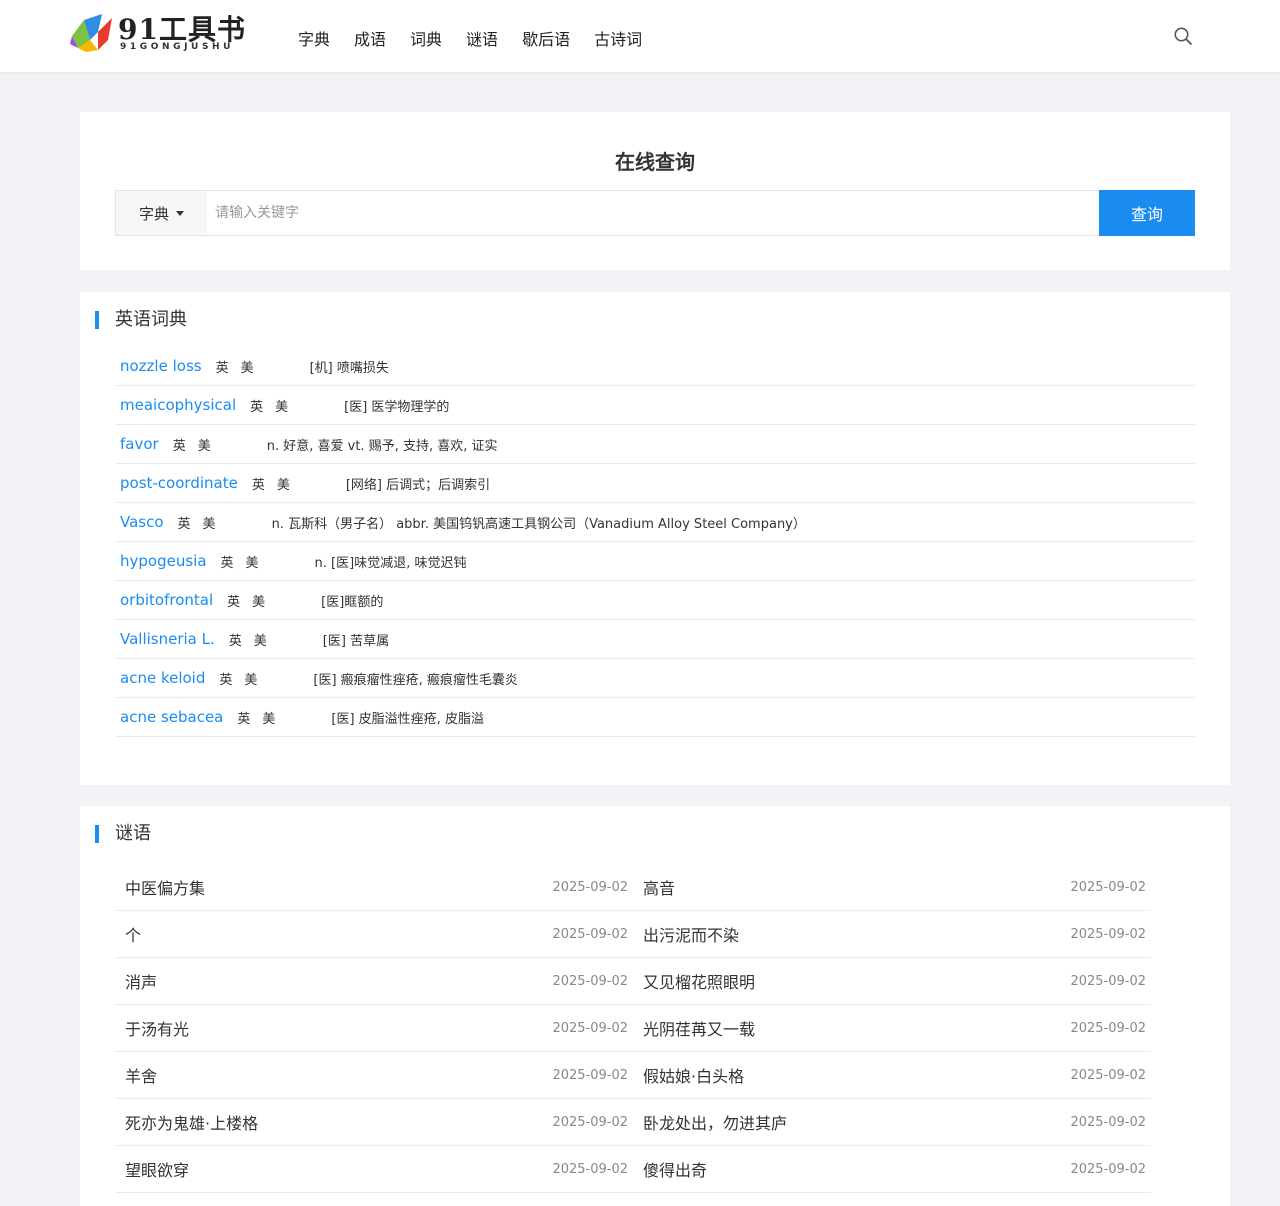  What do you see at coordinates (892, 1075) in the screenshot?
I see `list-item: 假姑娘·白头格 2025-09-02` at bounding box center [892, 1075].